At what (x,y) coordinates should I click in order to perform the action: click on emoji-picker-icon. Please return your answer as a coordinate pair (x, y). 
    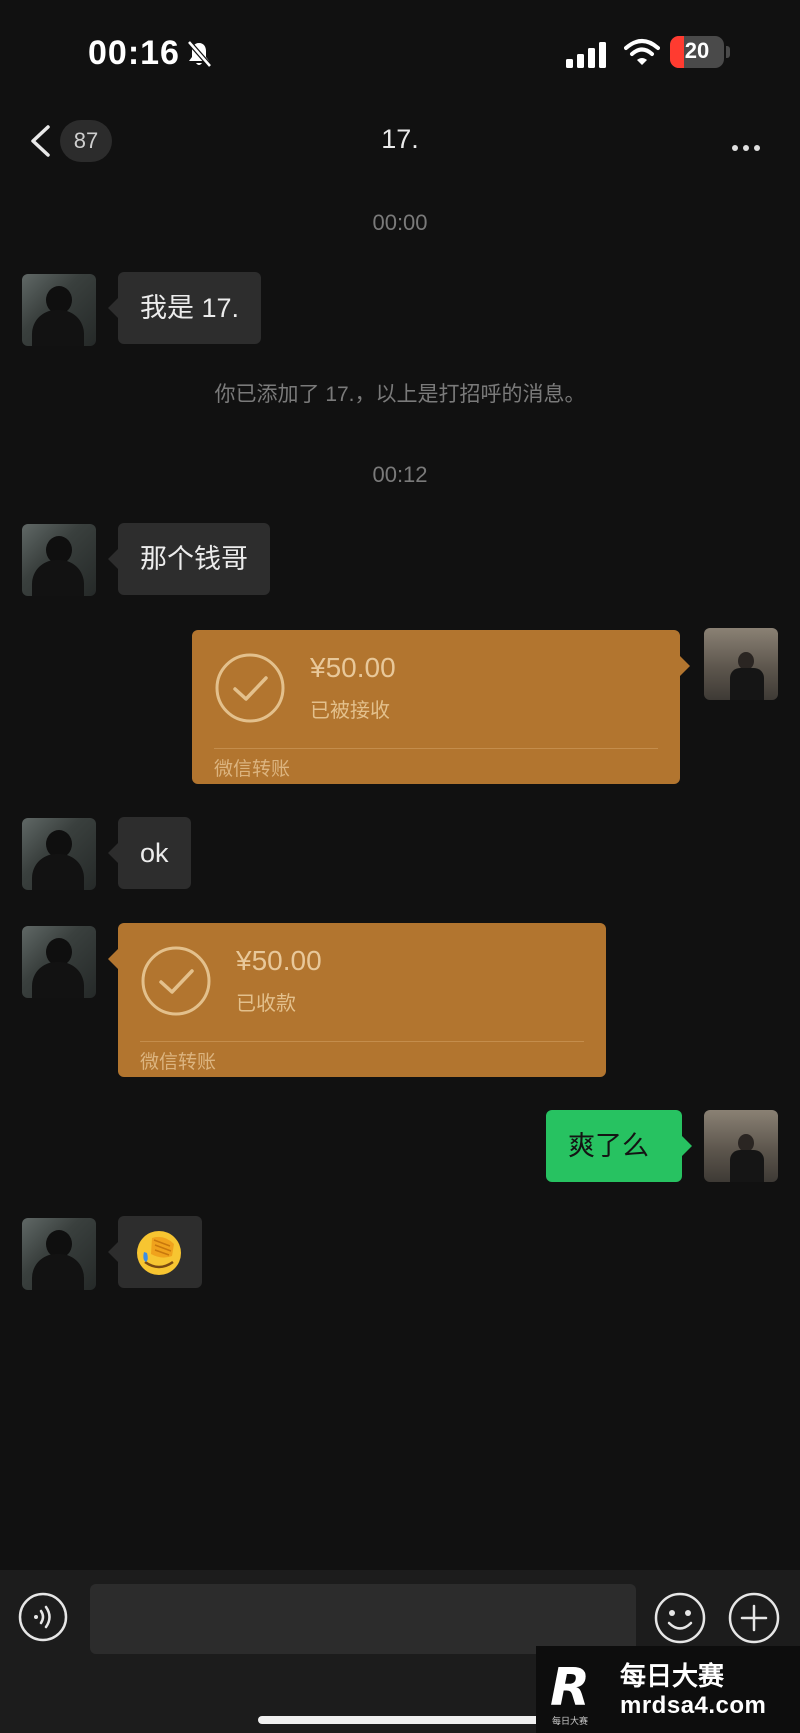
    Looking at the image, I should click on (680, 1618).